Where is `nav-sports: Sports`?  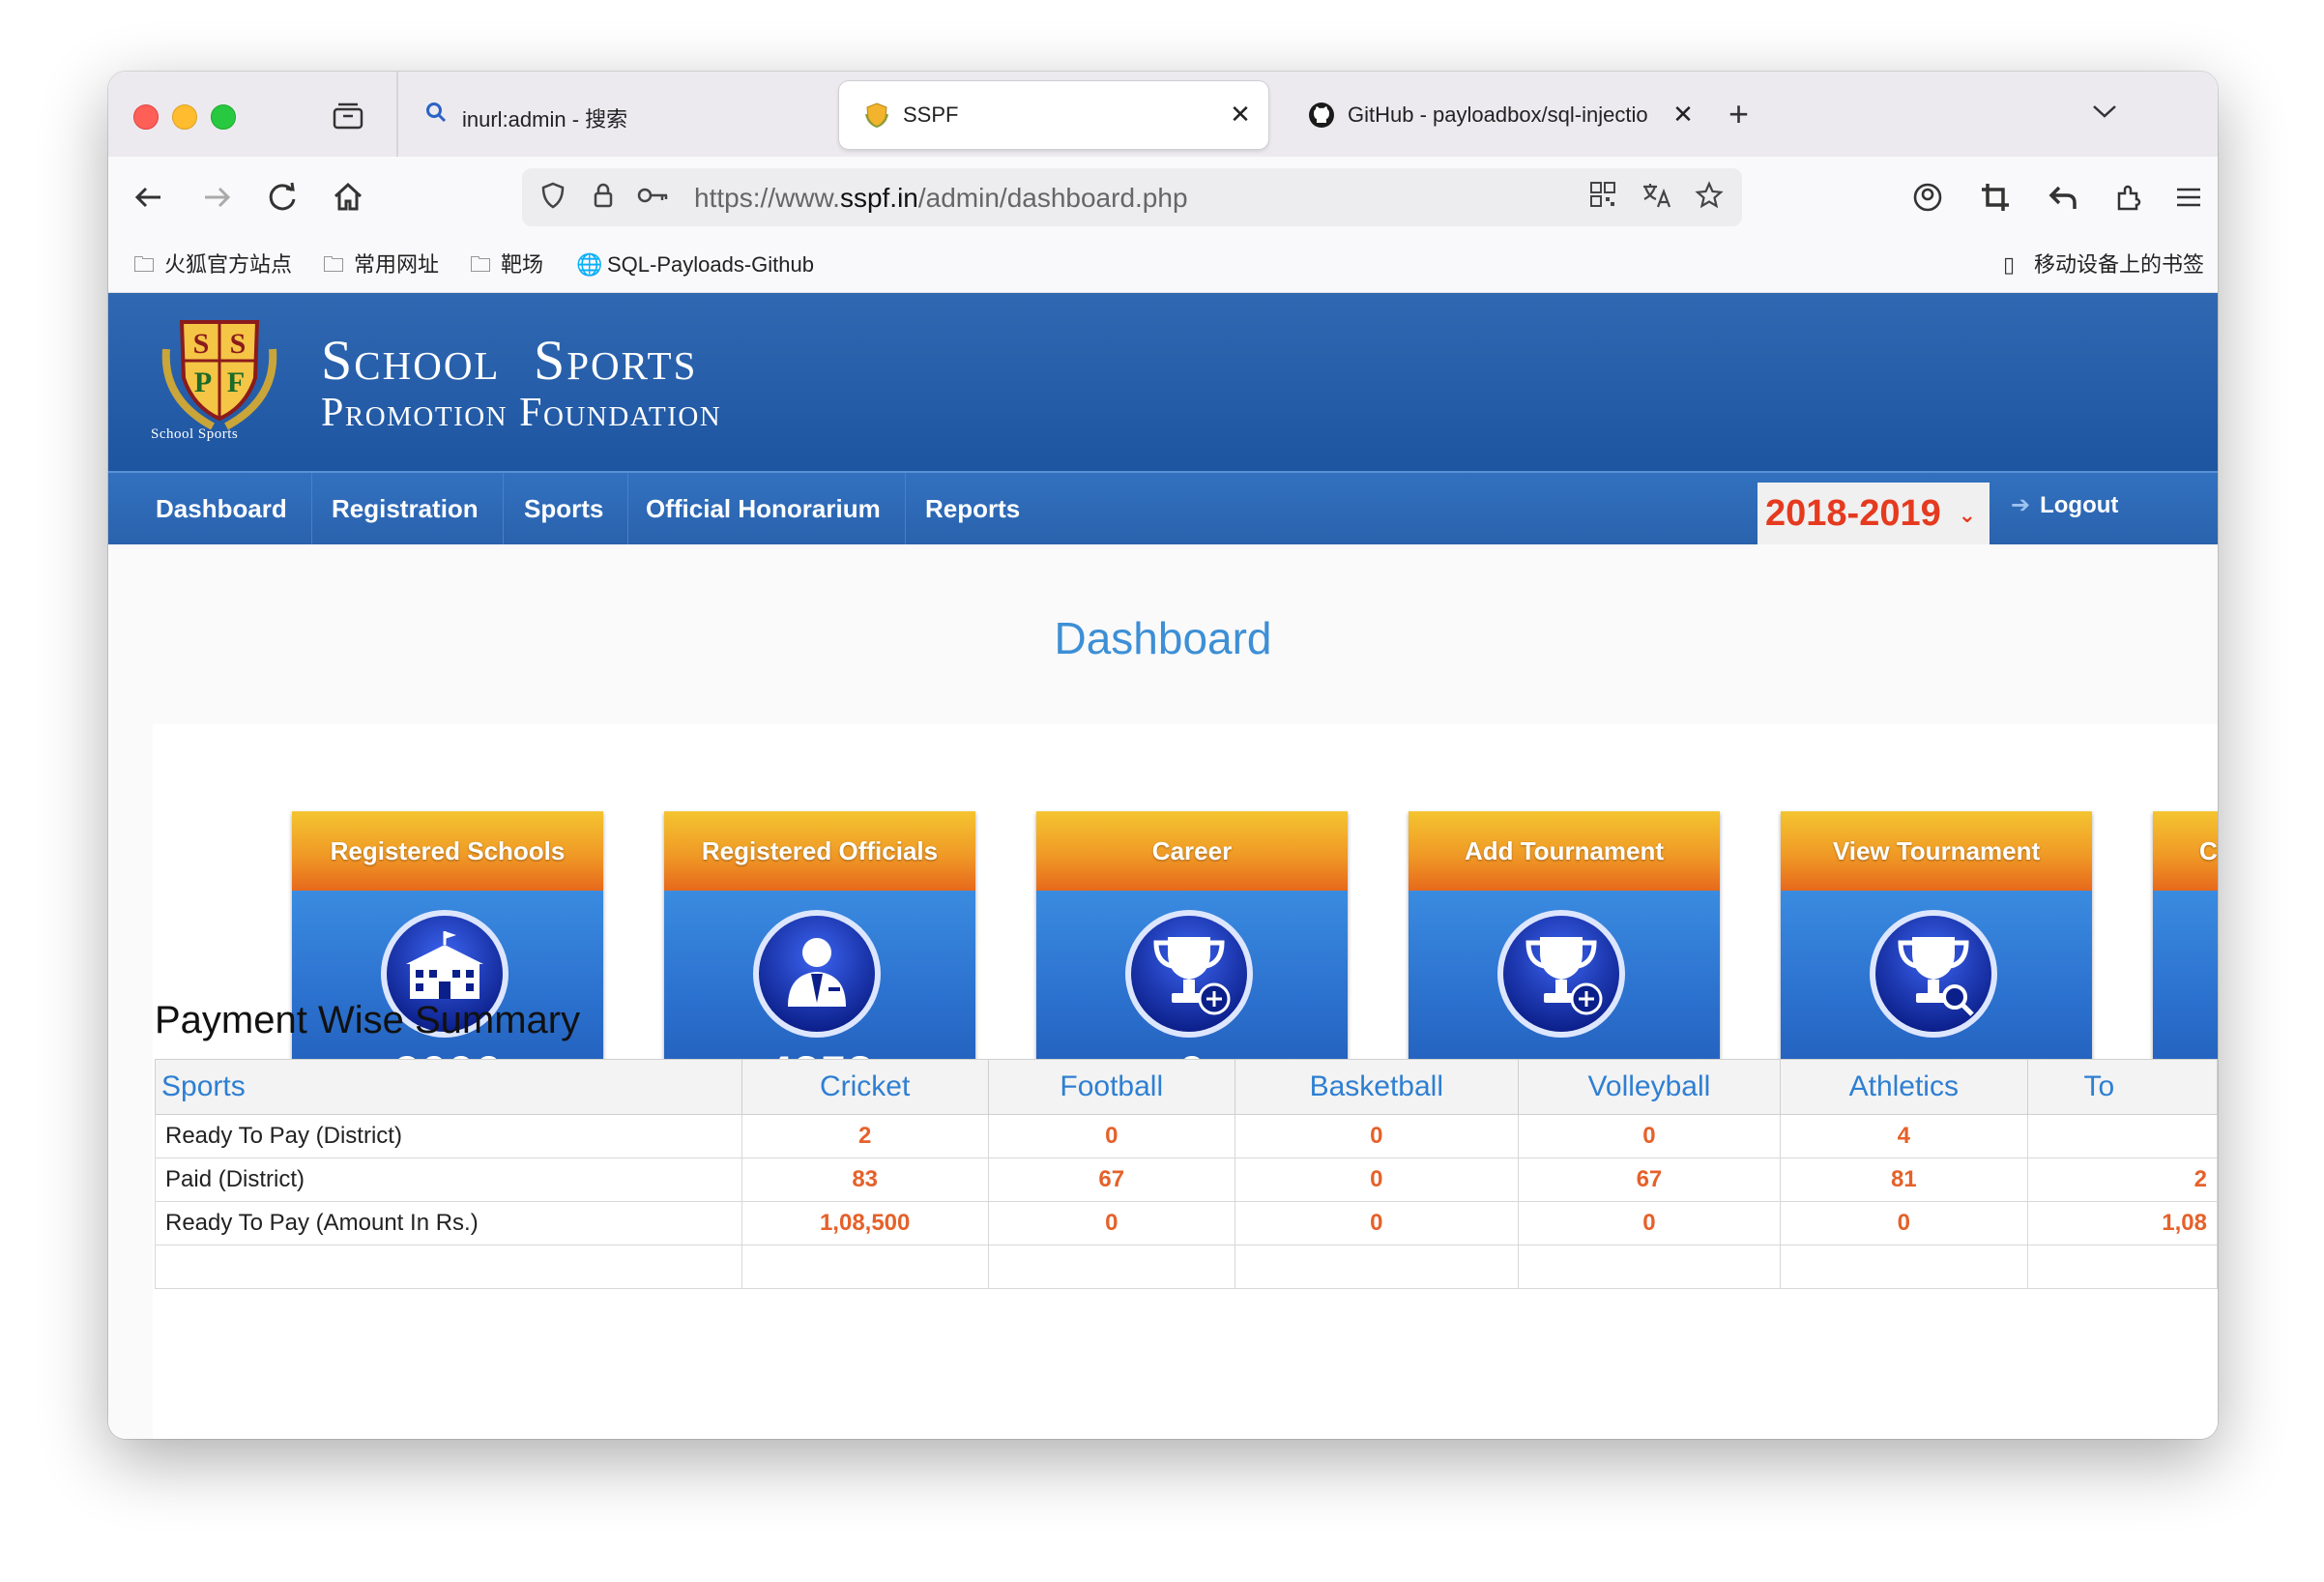 nav-sports: Sports is located at coordinates (564, 508).